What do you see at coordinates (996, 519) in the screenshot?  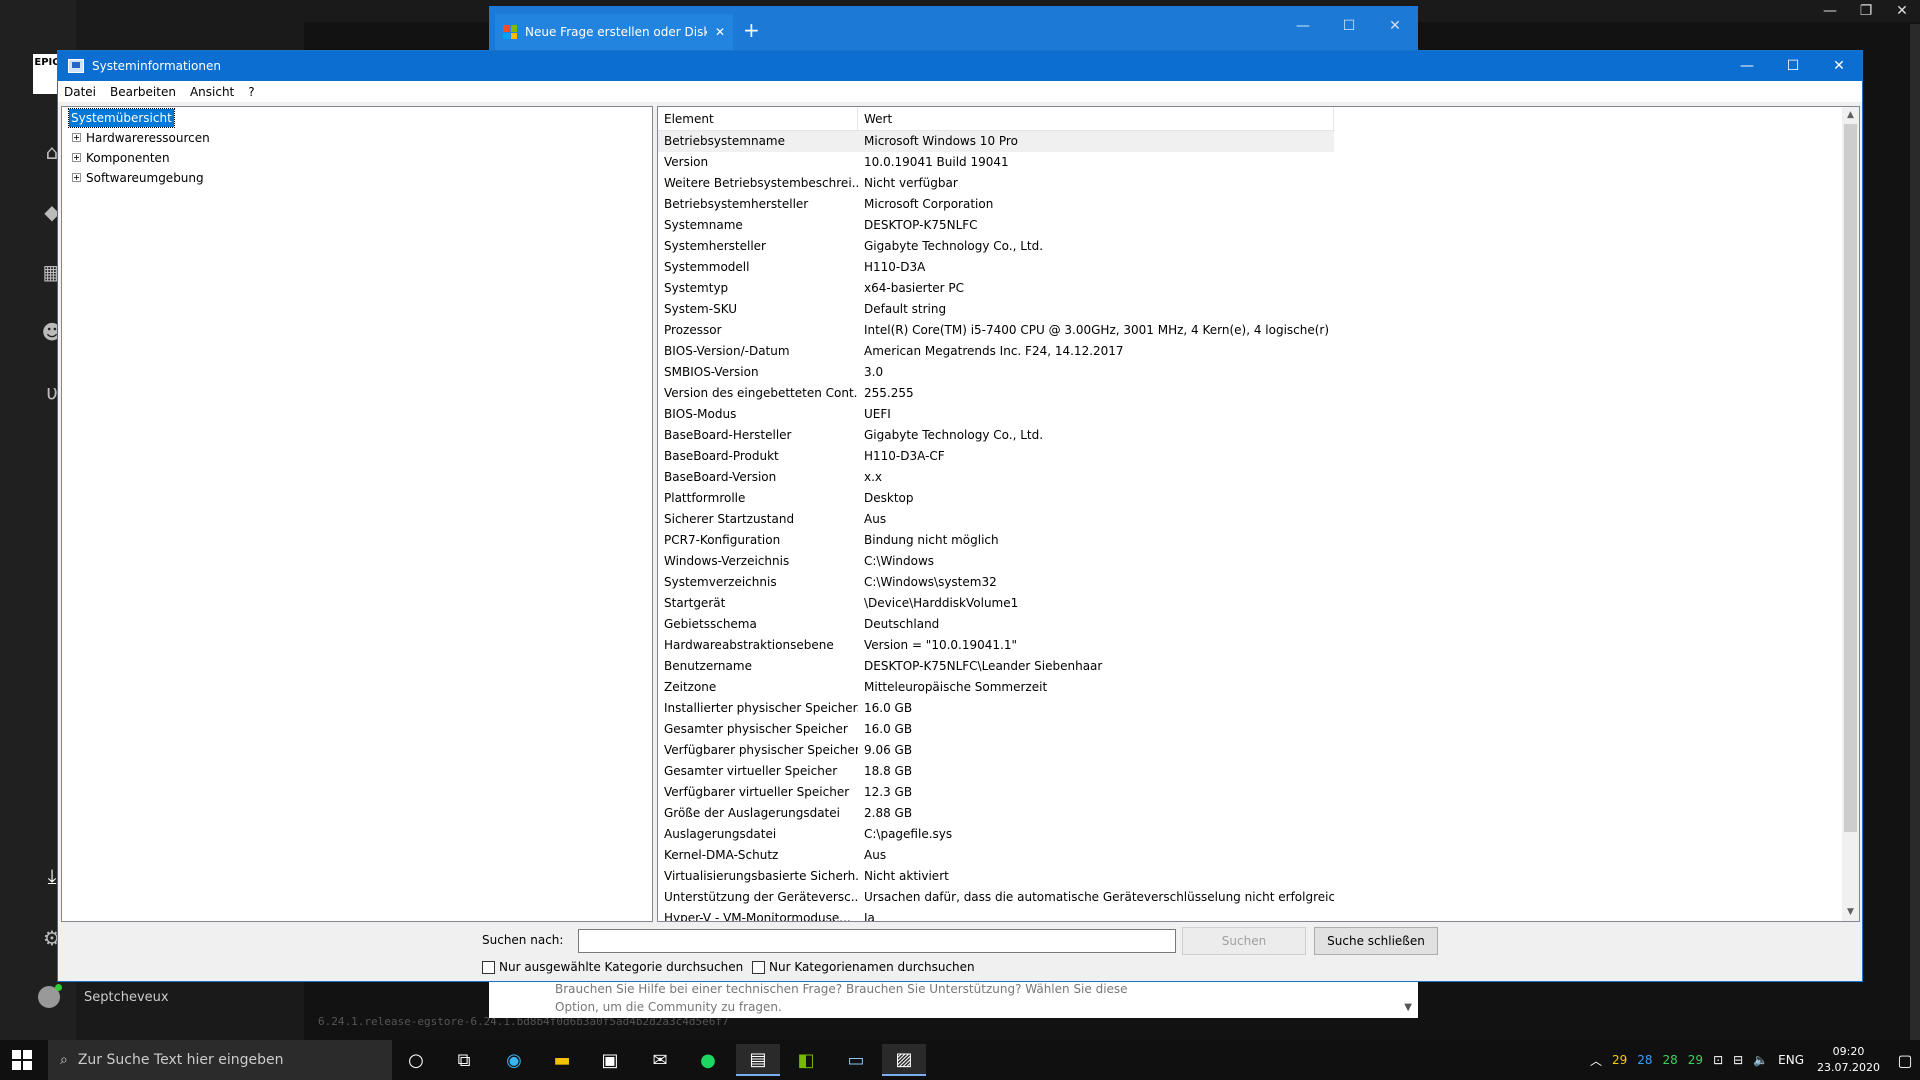 I see `table-row: Sicherer Startzustand Aus` at bounding box center [996, 519].